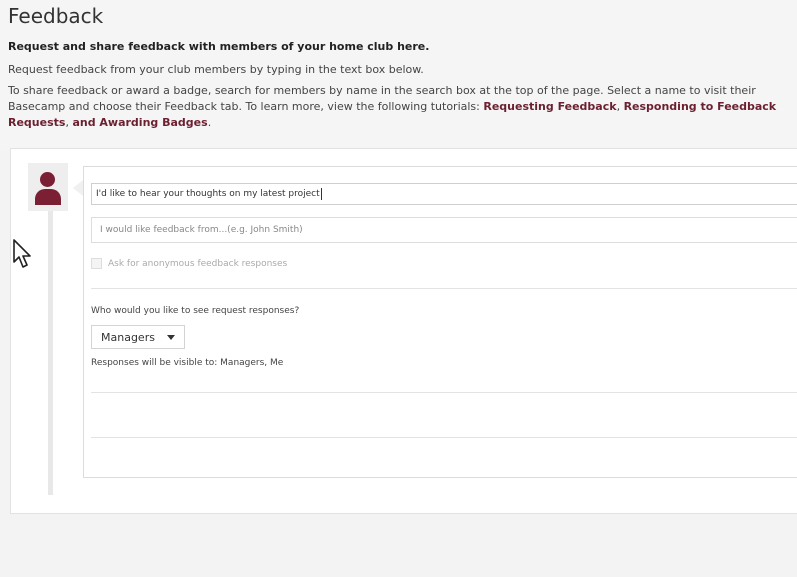  Describe the element at coordinates (209, 122) in the screenshot. I see `intro-end: .` at that location.